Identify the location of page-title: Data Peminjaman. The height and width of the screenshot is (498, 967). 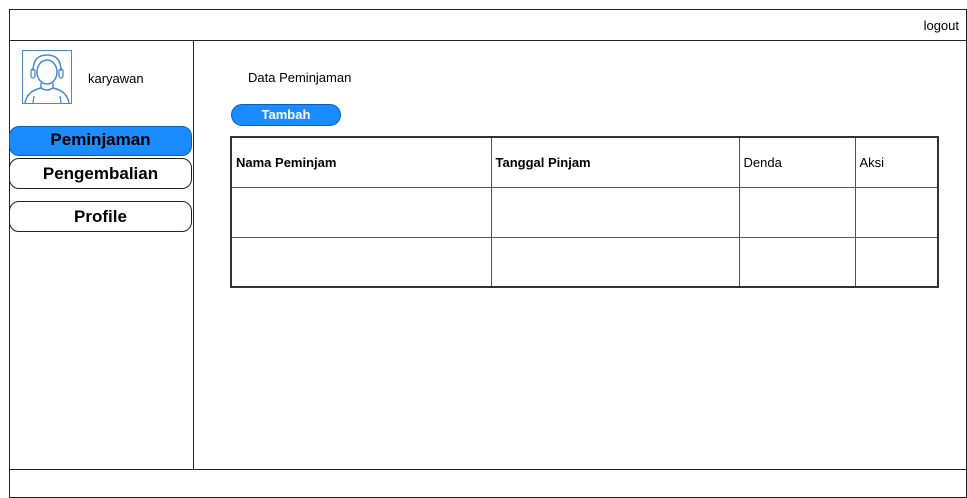
(300, 77).